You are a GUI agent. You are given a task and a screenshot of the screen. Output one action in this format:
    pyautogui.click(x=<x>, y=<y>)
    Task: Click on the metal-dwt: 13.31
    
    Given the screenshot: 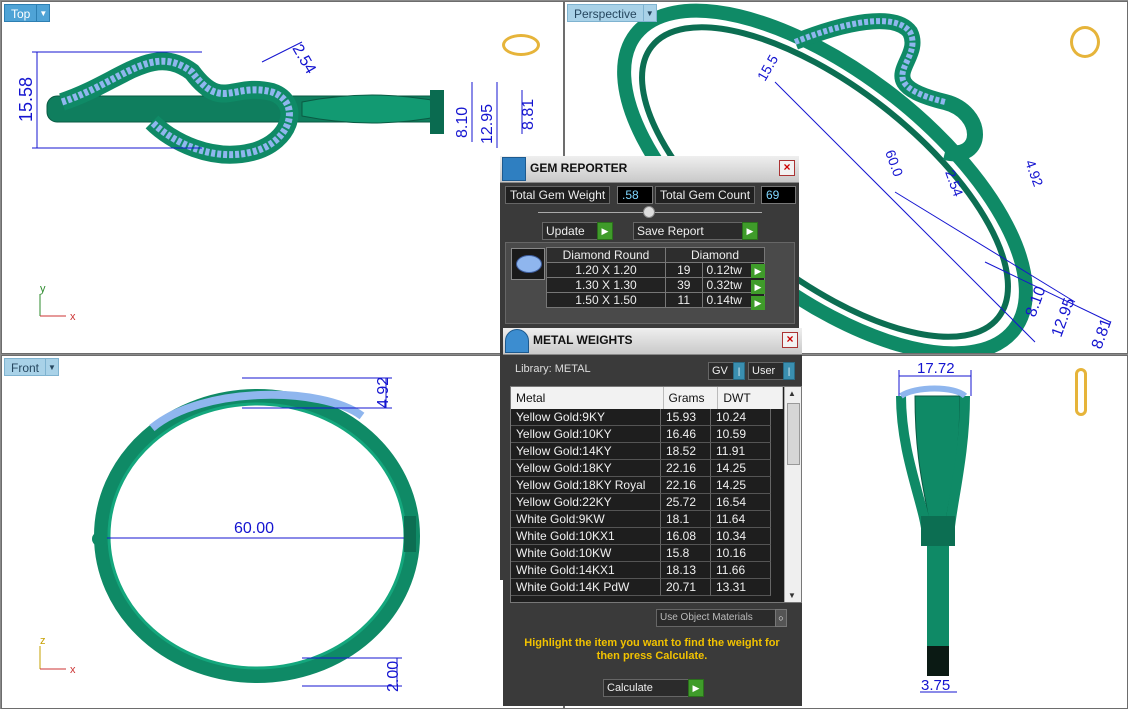 What is the action you would take?
    pyautogui.click(x=741, y=587)
    